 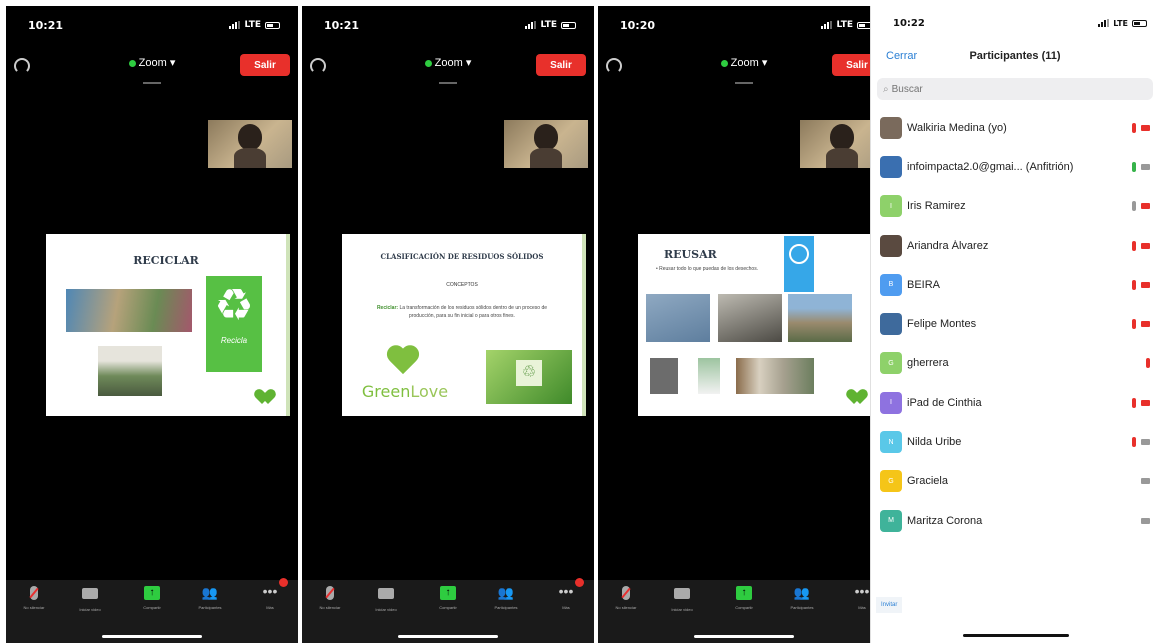 What do you see at coordinates (638, 25) in the screenshot?
I see `status-time: 10:20` at bounding box center [638, 25].